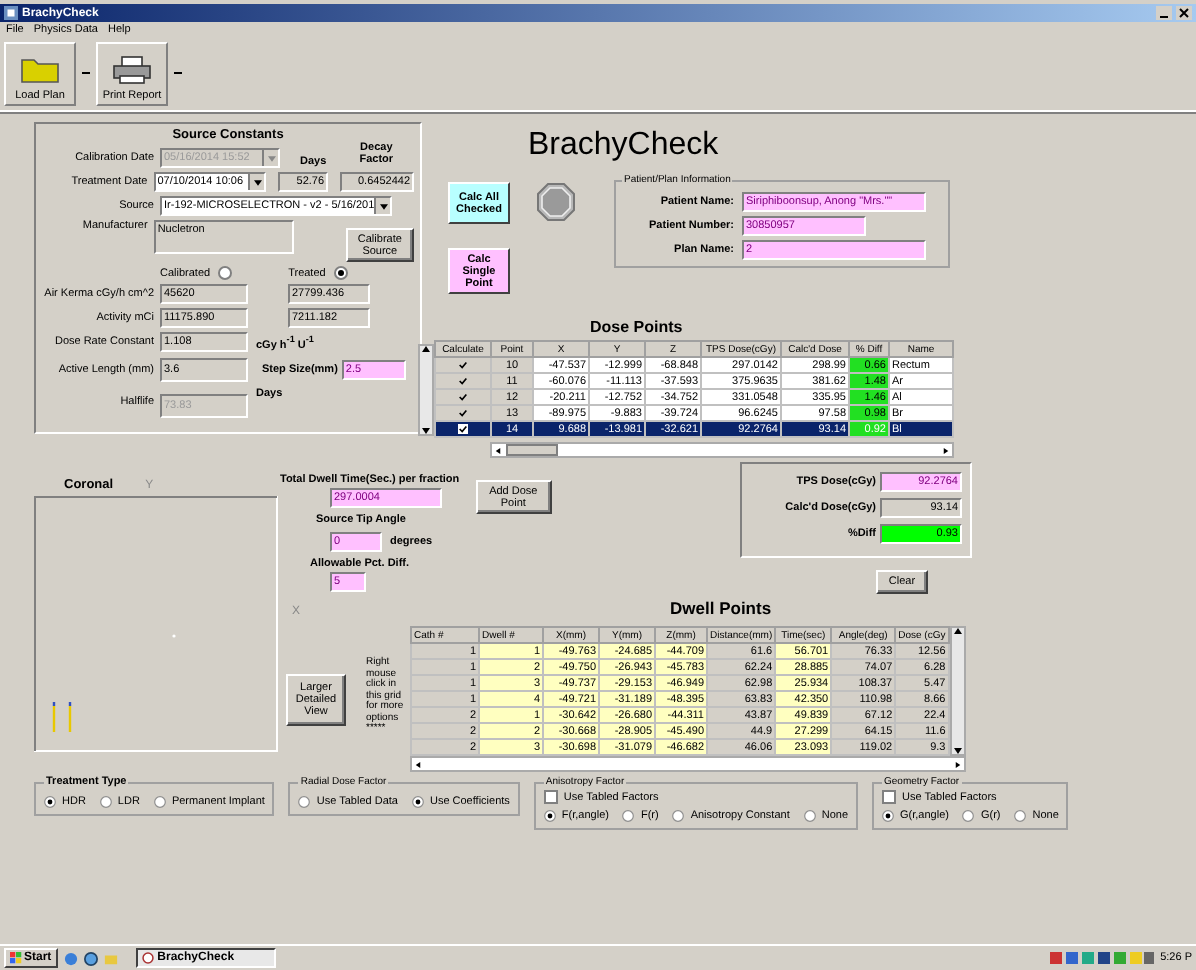 The image size is (1196, 970). What do you see at coordinates (1164, 13) in the screenshot?
I see `minimize-icon` at bounding box center [1164, 13].